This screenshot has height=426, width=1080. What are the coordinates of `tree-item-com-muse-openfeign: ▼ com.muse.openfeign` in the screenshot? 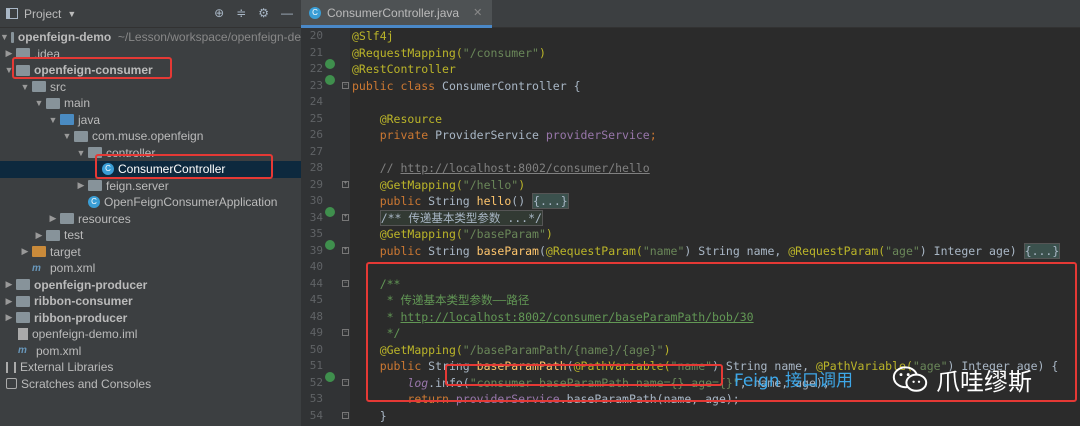 It's located at (150, 136).